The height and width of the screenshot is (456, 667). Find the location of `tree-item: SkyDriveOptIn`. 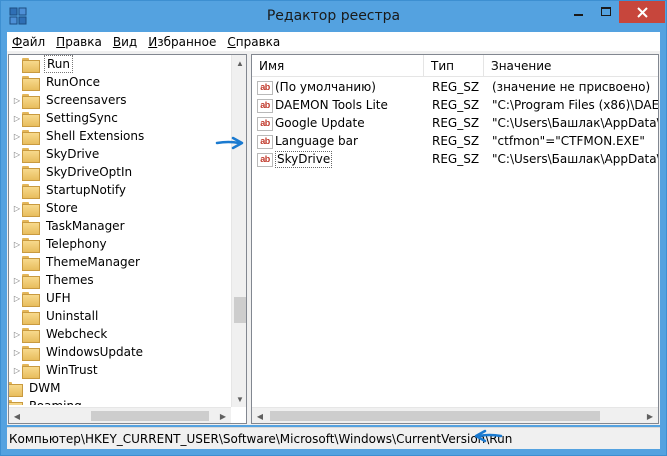

tree-item: SkyDriveOptIn is located at coordinates (73, 172).